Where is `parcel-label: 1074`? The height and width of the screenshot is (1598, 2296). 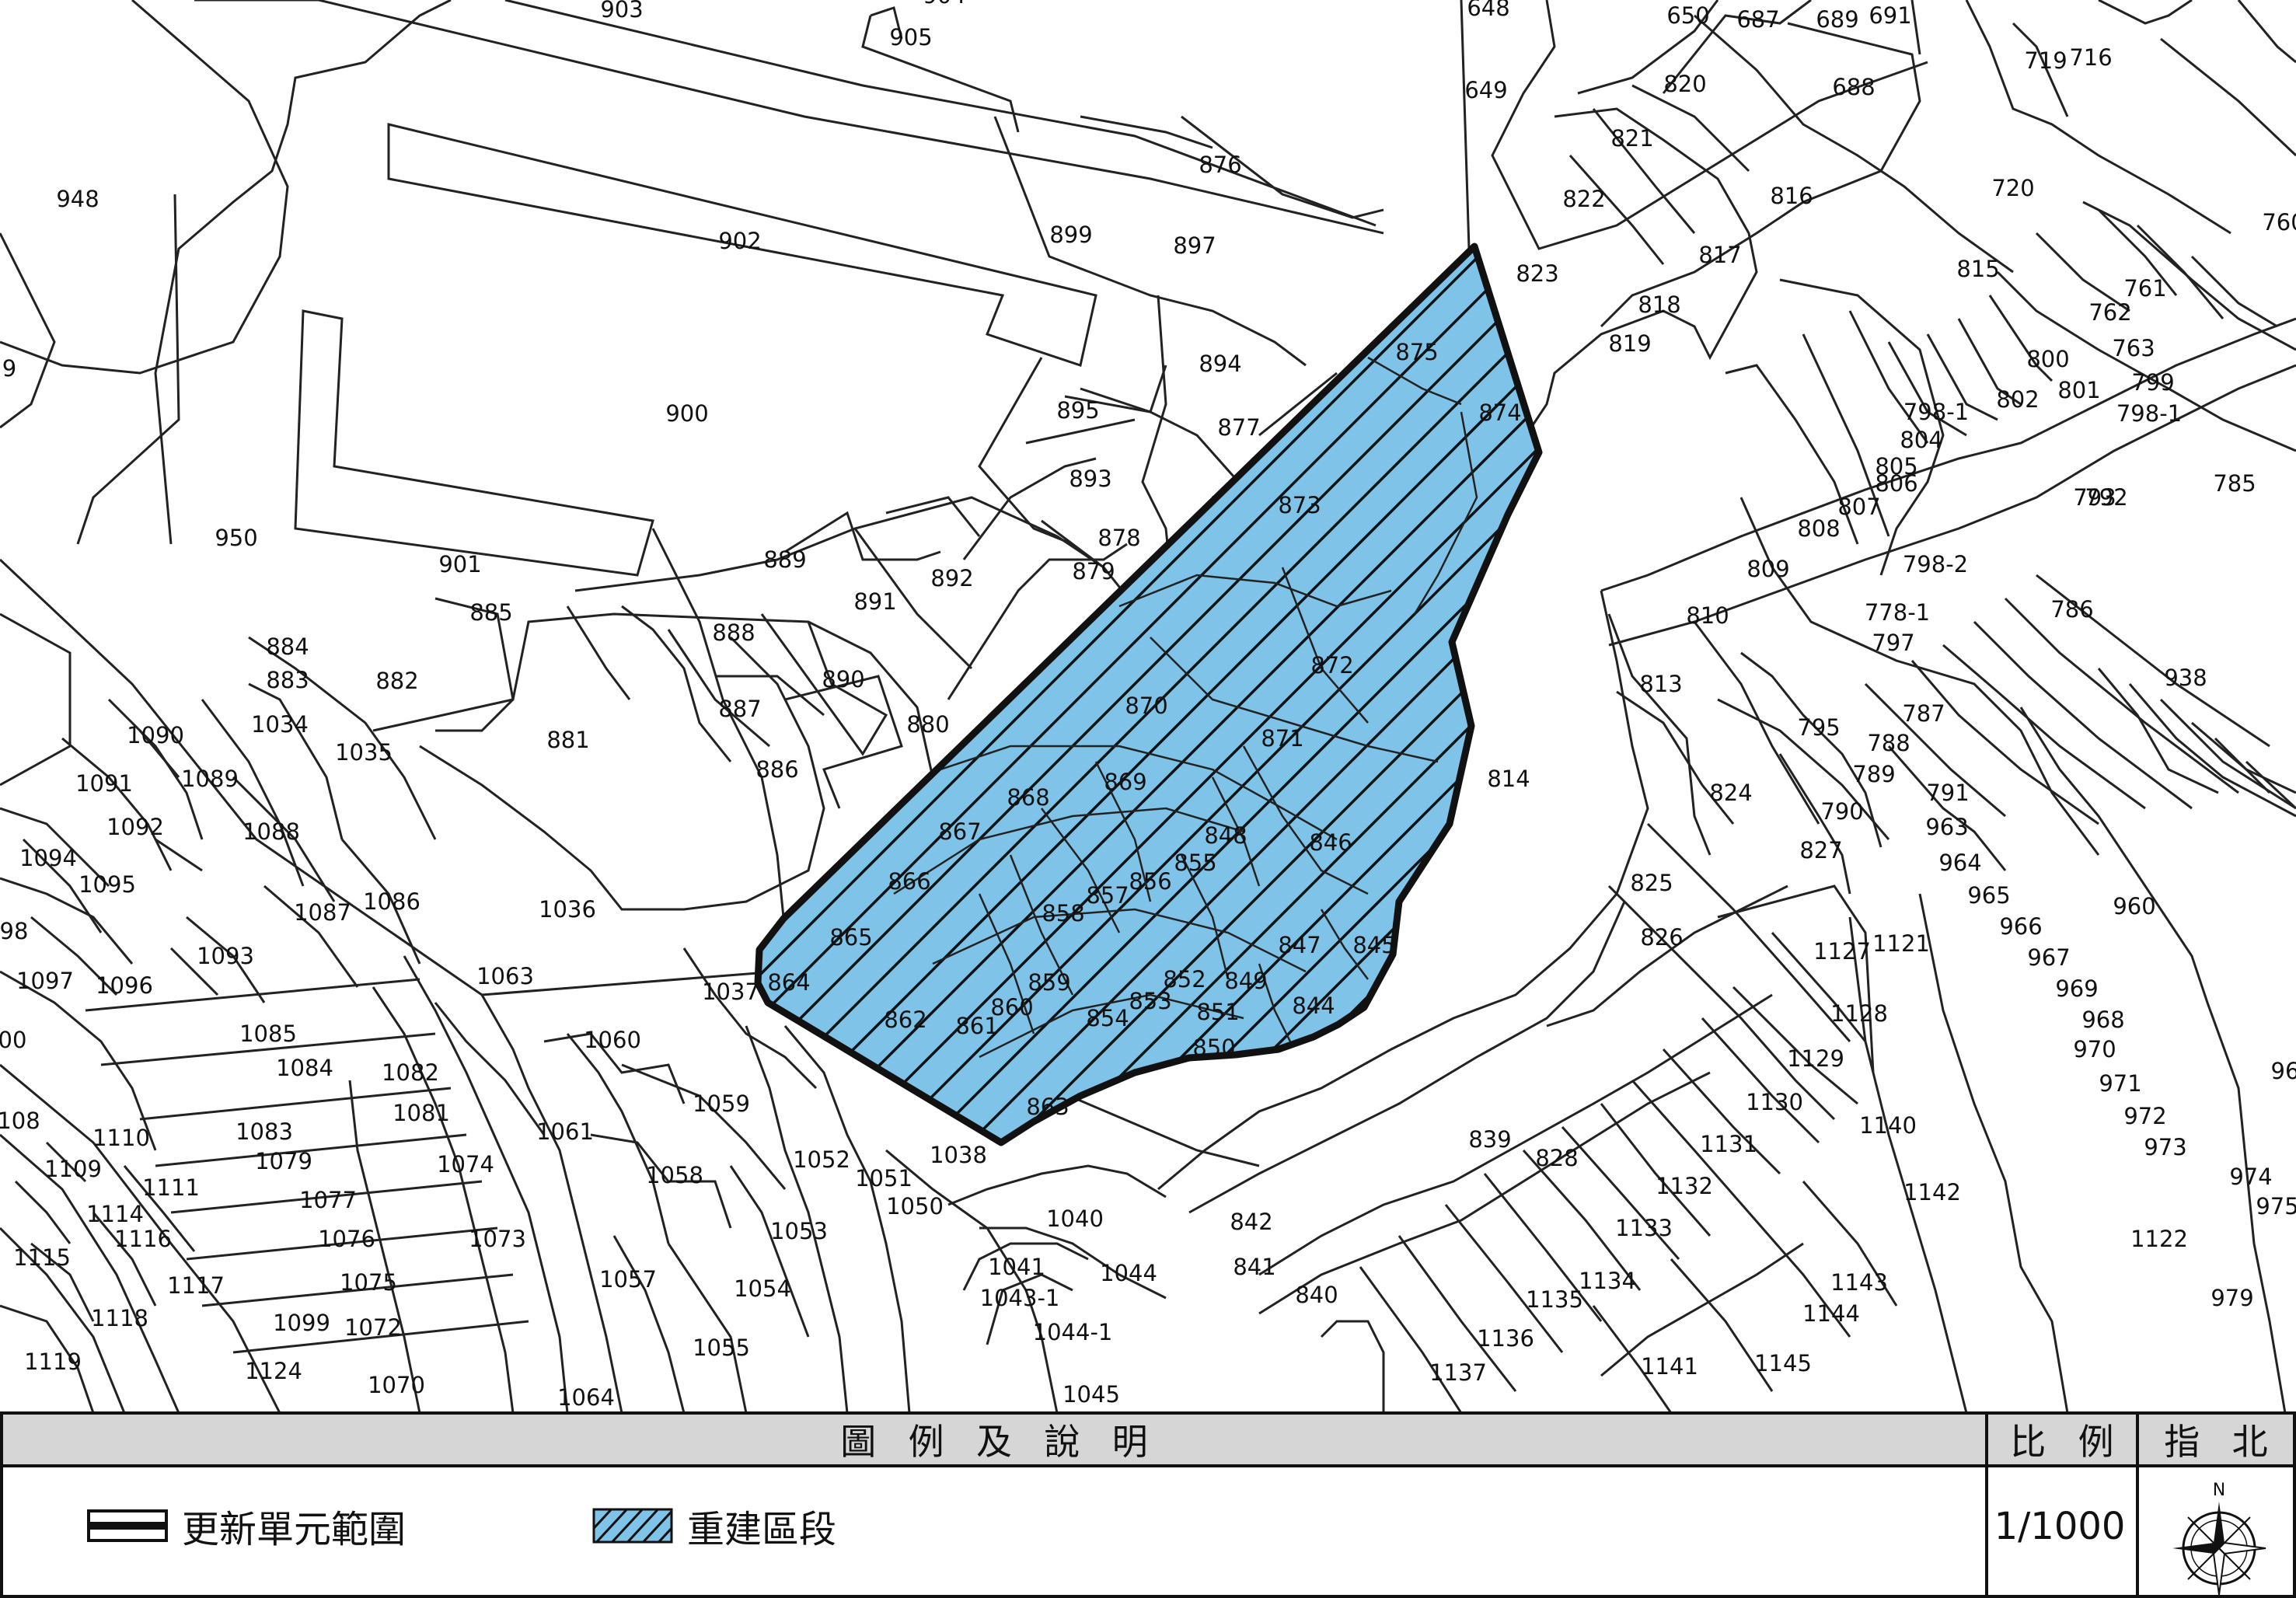
parcel-label: 1074 is located at coordinates (465, 1164).